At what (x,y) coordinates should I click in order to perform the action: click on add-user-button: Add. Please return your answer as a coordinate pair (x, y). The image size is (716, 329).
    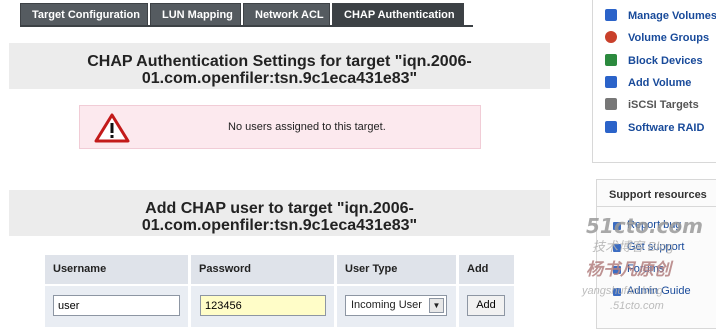
    Looking at the image, I should click on (486, 305).